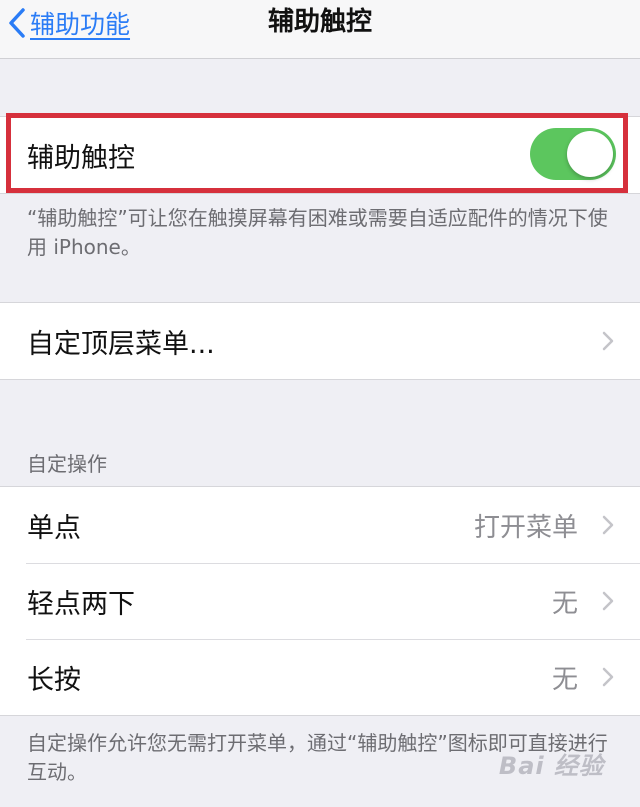  Describe the element at coordinates (17, 23) in the screenshot. I see `chevron-left-icon` at that location.